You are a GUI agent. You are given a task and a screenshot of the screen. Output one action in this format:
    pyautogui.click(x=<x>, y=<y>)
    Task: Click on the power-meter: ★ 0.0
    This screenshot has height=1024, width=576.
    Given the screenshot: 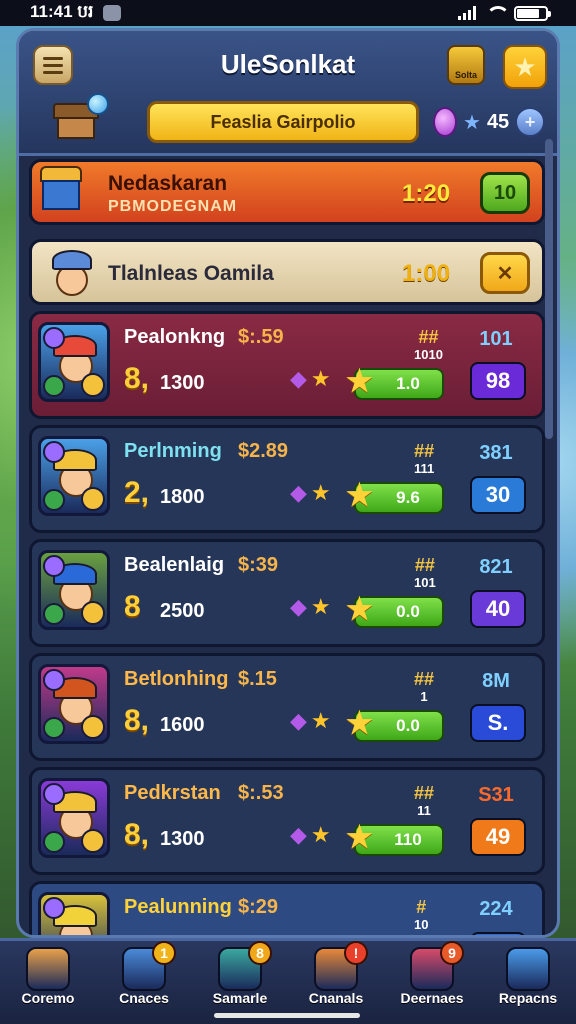 What is the action you would take?
    pyautogui.click(x=395, y=610)
    